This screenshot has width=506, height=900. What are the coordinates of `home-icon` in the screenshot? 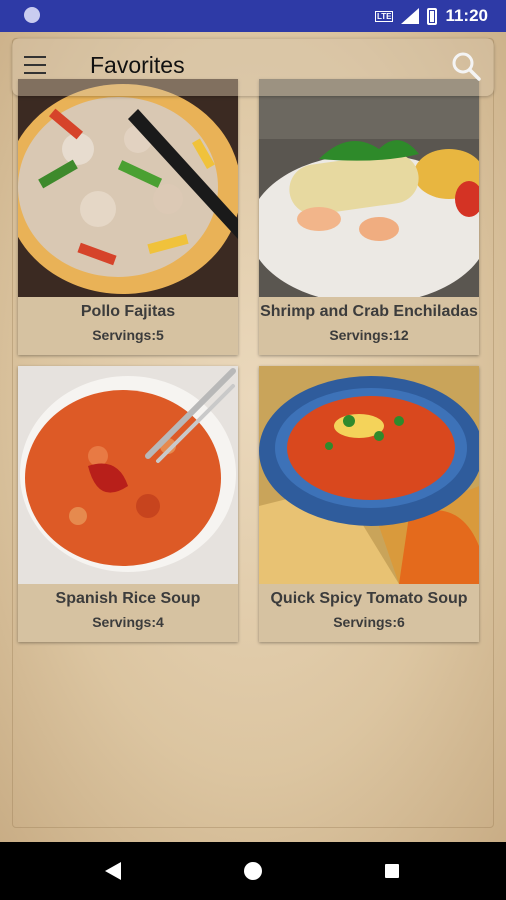 It's located at (253, 871).